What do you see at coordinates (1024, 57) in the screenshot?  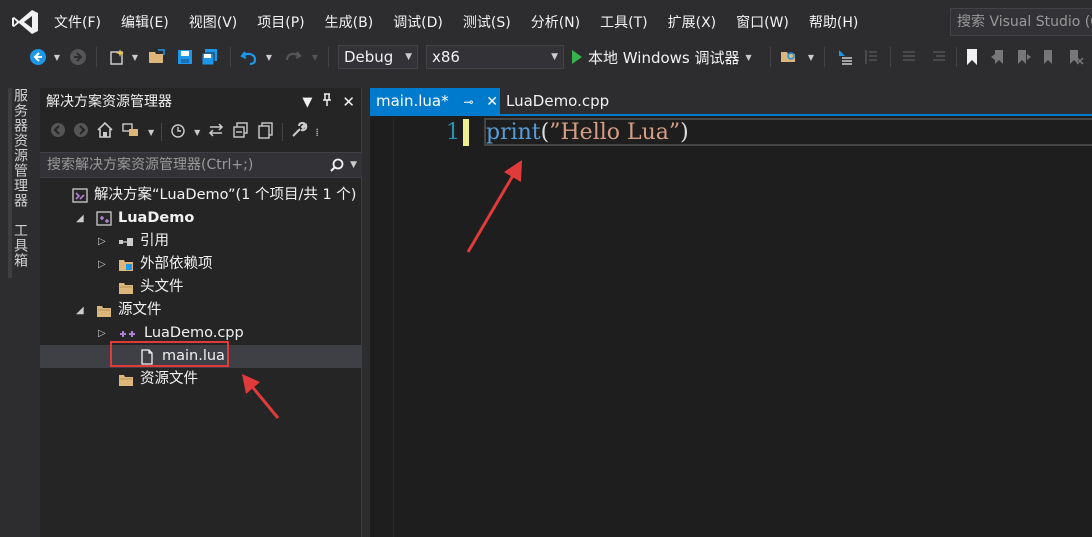 I see `next-bookmark-icon` at bounding box center [1024, 57].